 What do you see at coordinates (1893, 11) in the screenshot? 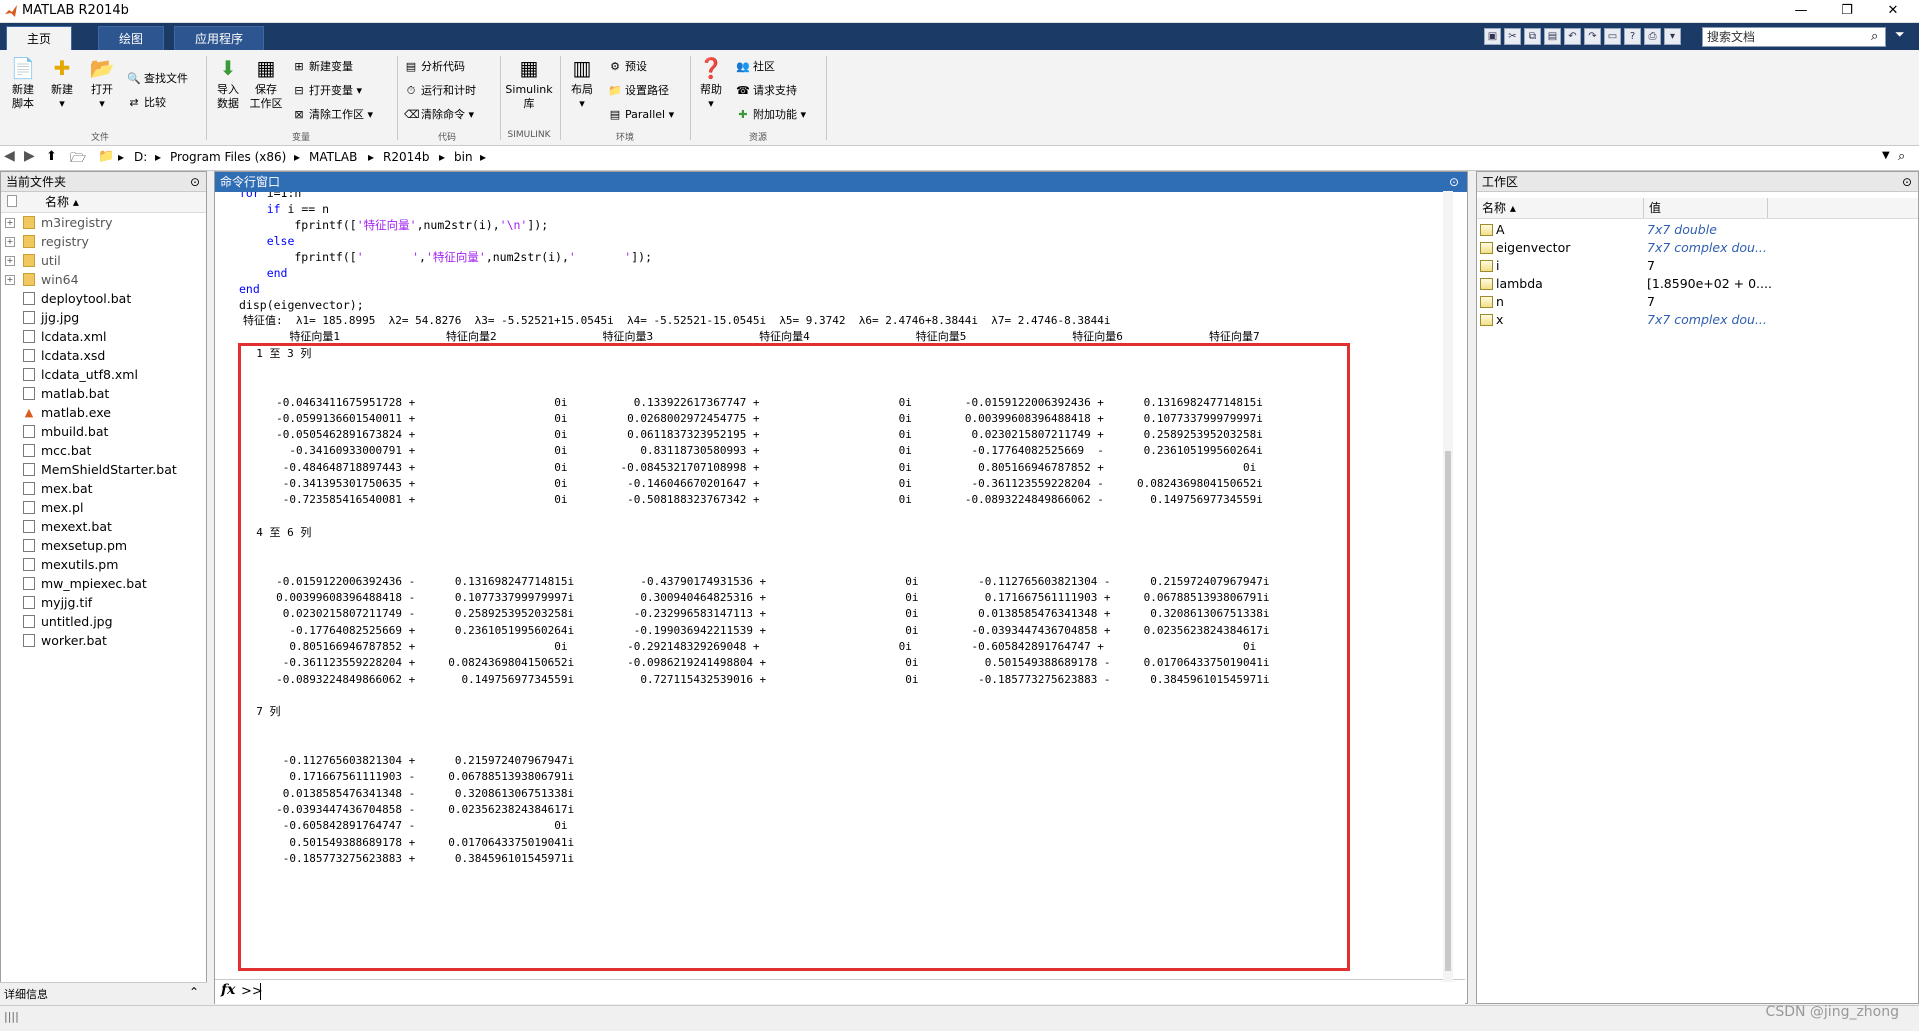
I see `close-button: ✕` at bounding box center [1893, 11].